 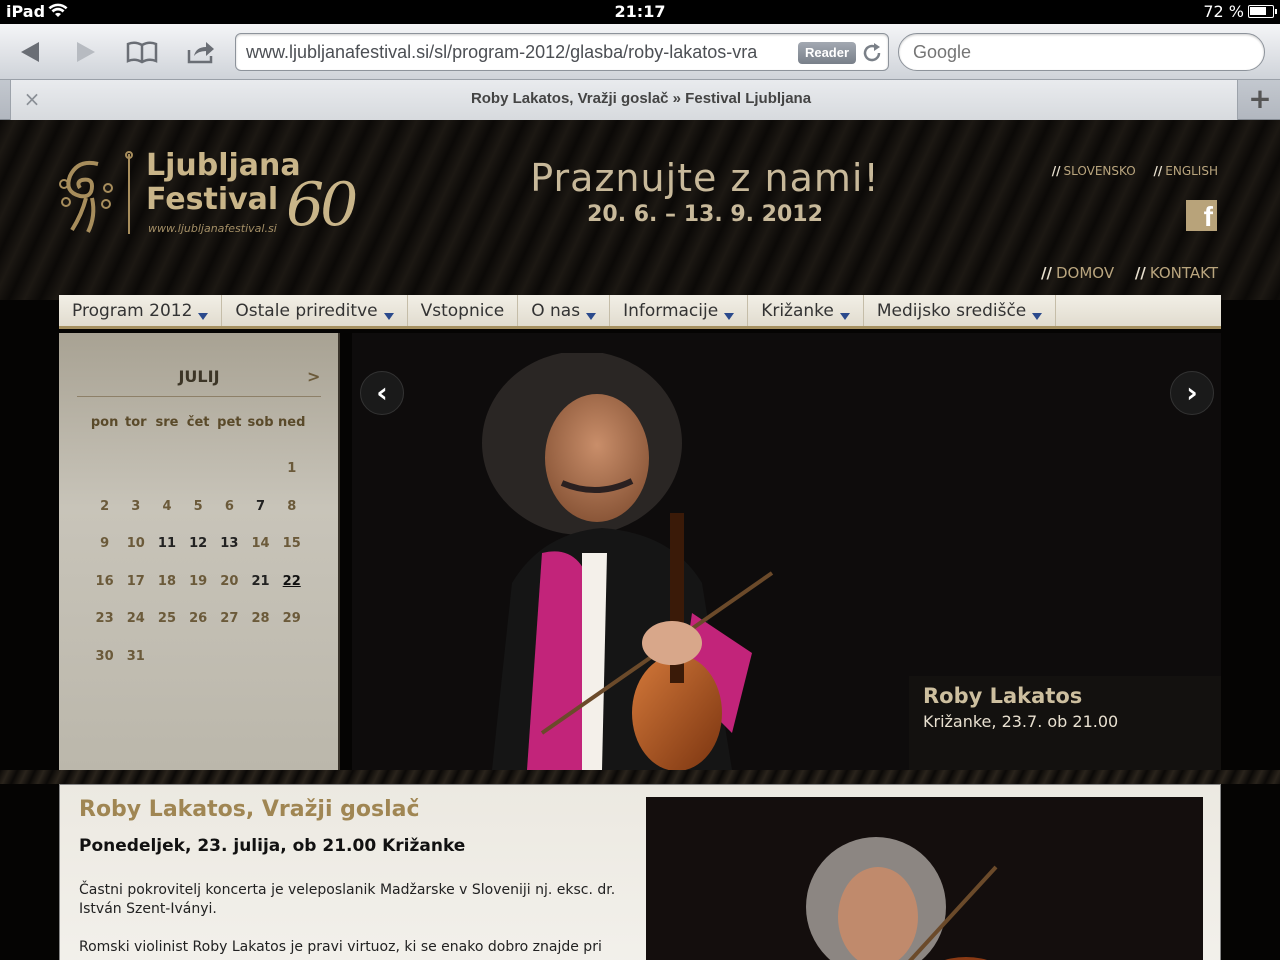 I want to click on nav-item-krizanke: Križanke, so click(x=806, y=310).